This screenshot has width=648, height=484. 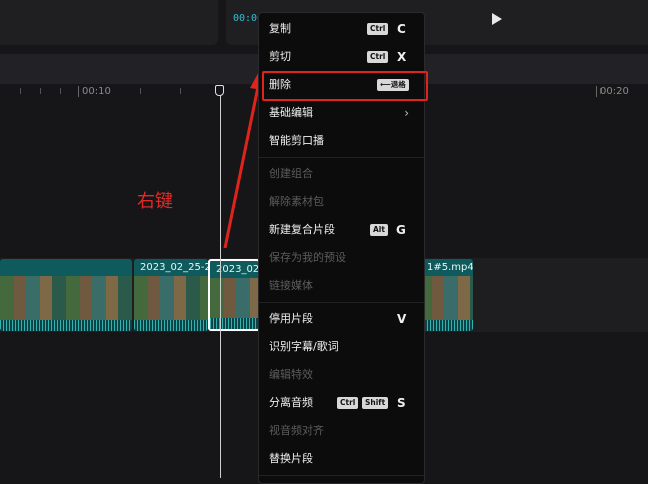 I want to click on menu-item-cut: 剪切 Ctrl X, so click(x=342, y=57).